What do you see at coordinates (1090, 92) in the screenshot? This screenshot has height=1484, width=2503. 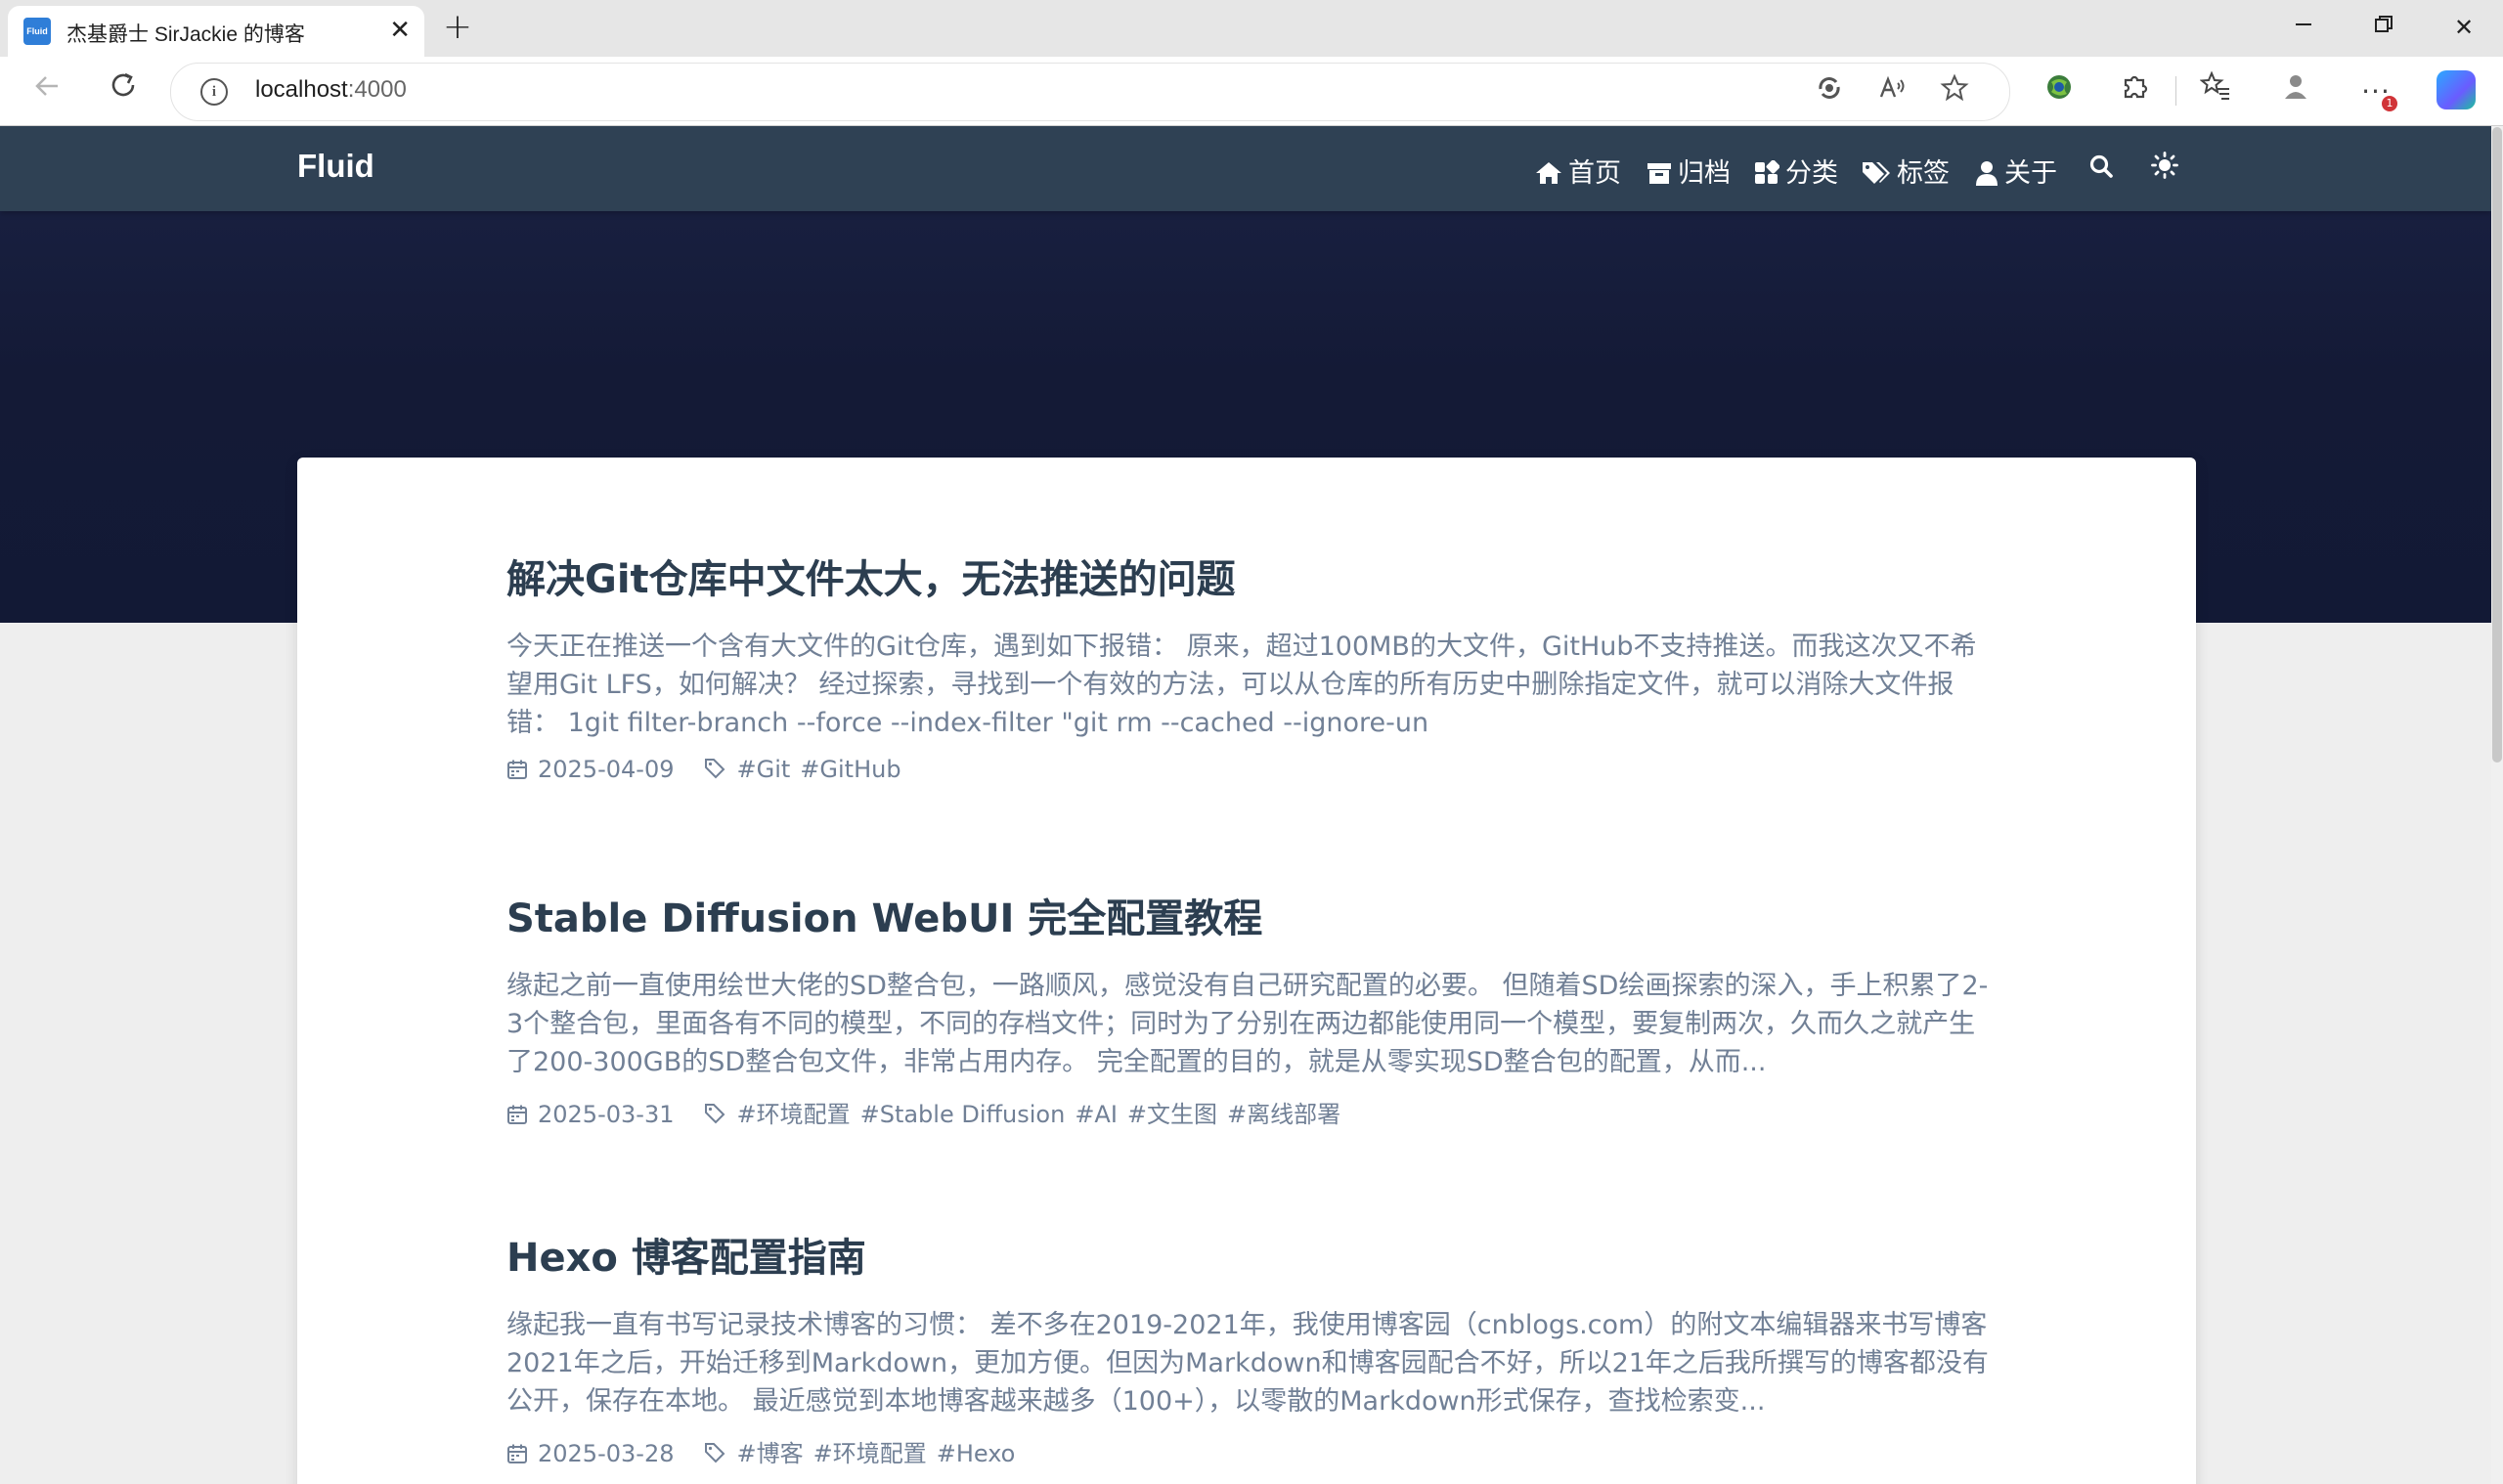 I see `url-field: i localhost:4000` at bounding box center [1090, 92].